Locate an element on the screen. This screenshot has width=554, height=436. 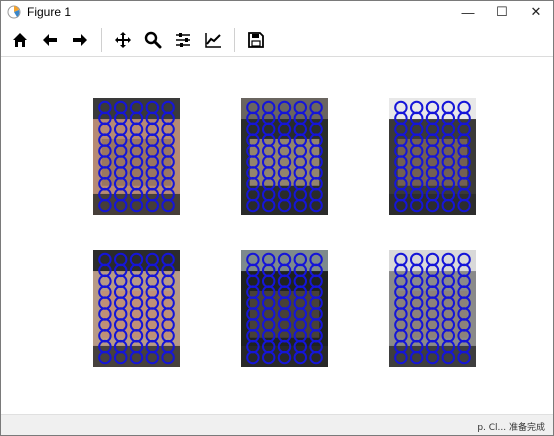
edit-axis-button is located at coordinates (213, 40).